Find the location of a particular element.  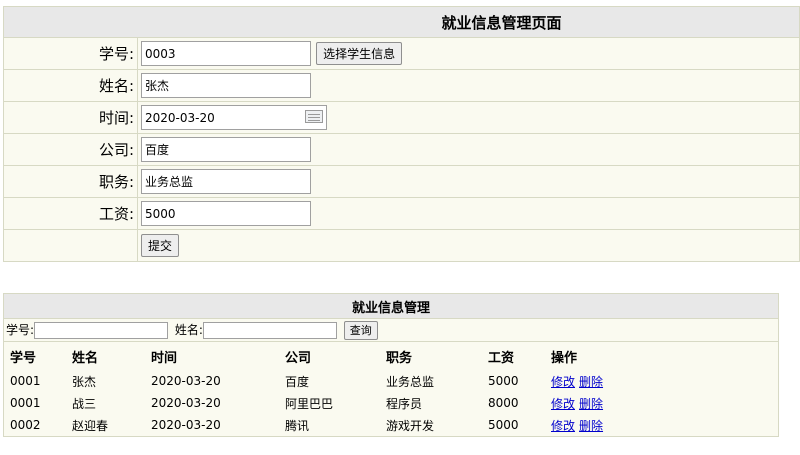

col-company: 公司 is located at coordinates (298, 358).